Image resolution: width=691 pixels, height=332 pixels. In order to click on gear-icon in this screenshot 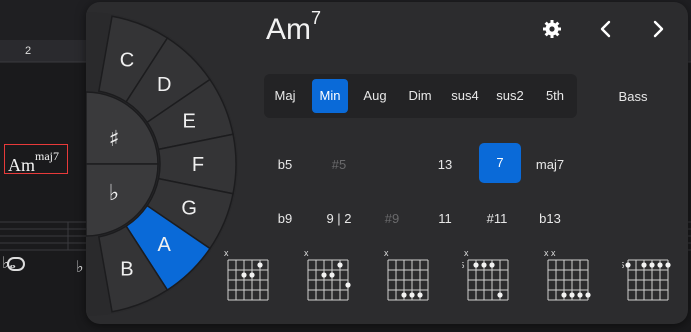, I will do `click(552, 29)`.